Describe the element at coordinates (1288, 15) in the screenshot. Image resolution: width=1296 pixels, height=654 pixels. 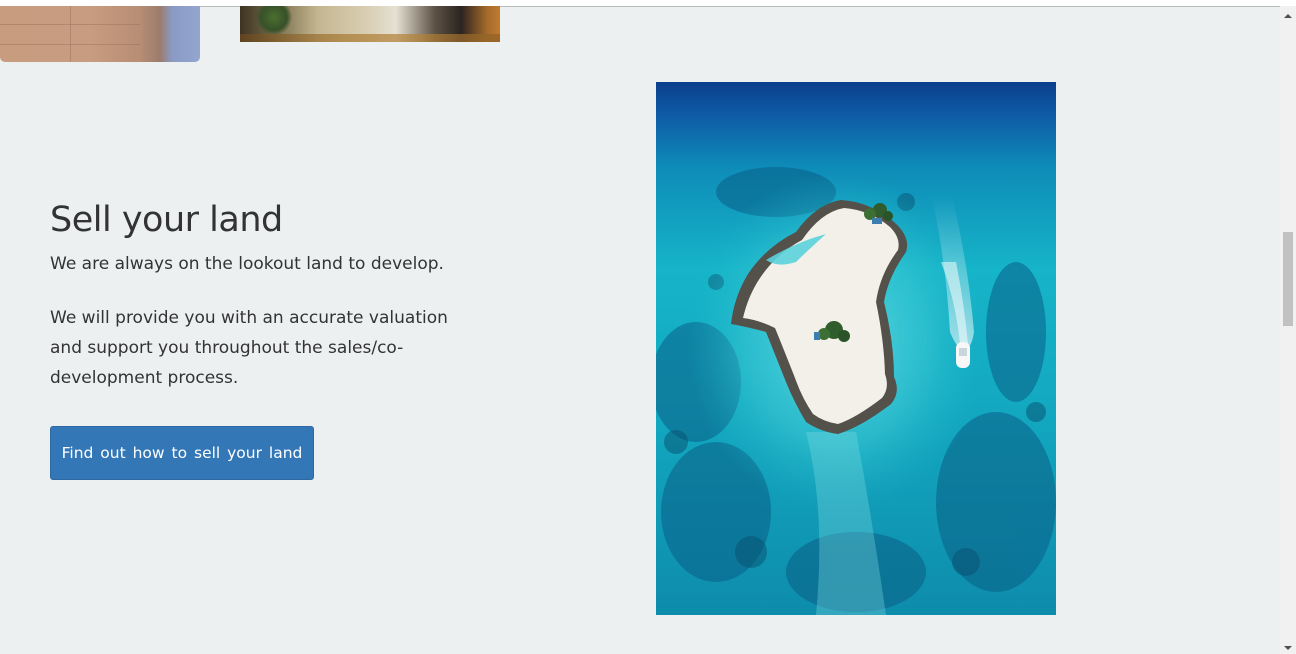
I see `scroll-up-arrow-icon` at that location.